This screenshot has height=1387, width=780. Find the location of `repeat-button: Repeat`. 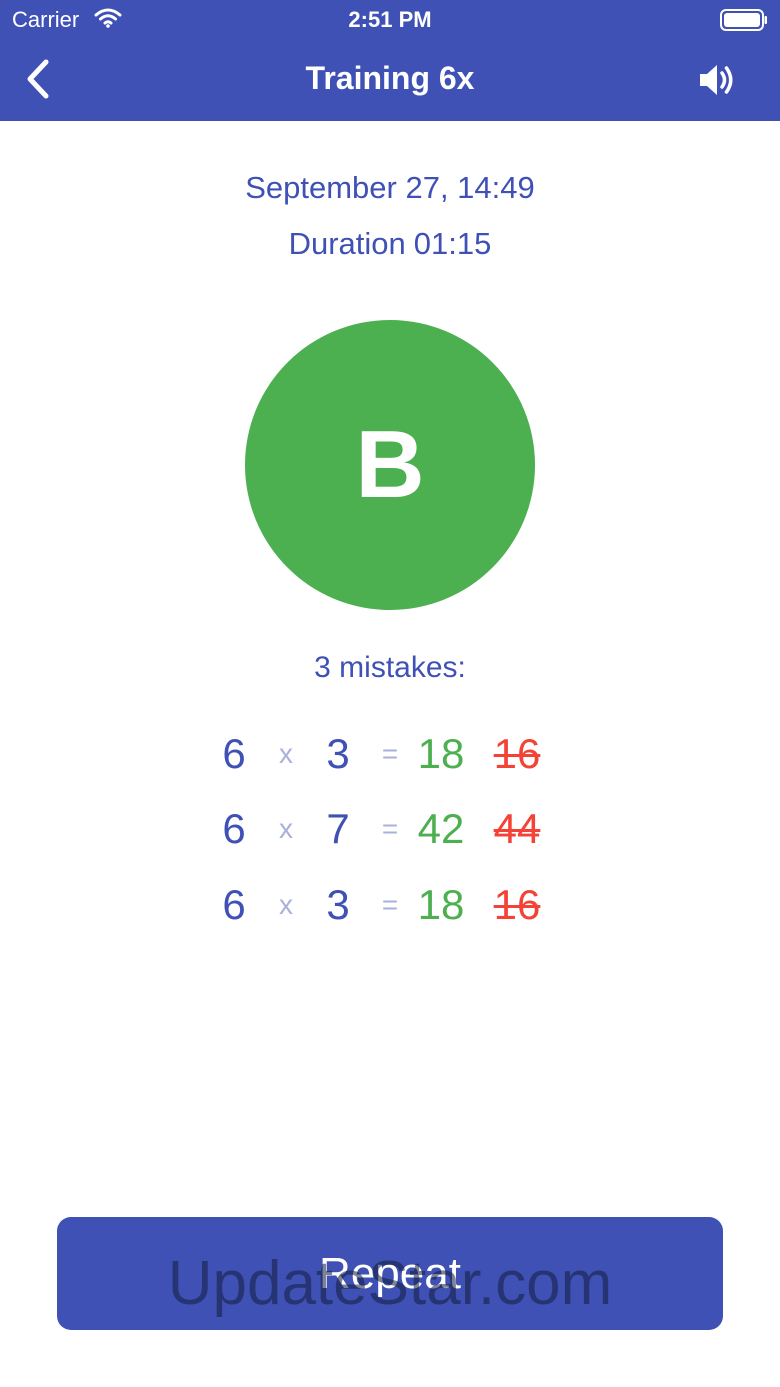

repeat-button: Repeat is located at coordinates (390, 1273).